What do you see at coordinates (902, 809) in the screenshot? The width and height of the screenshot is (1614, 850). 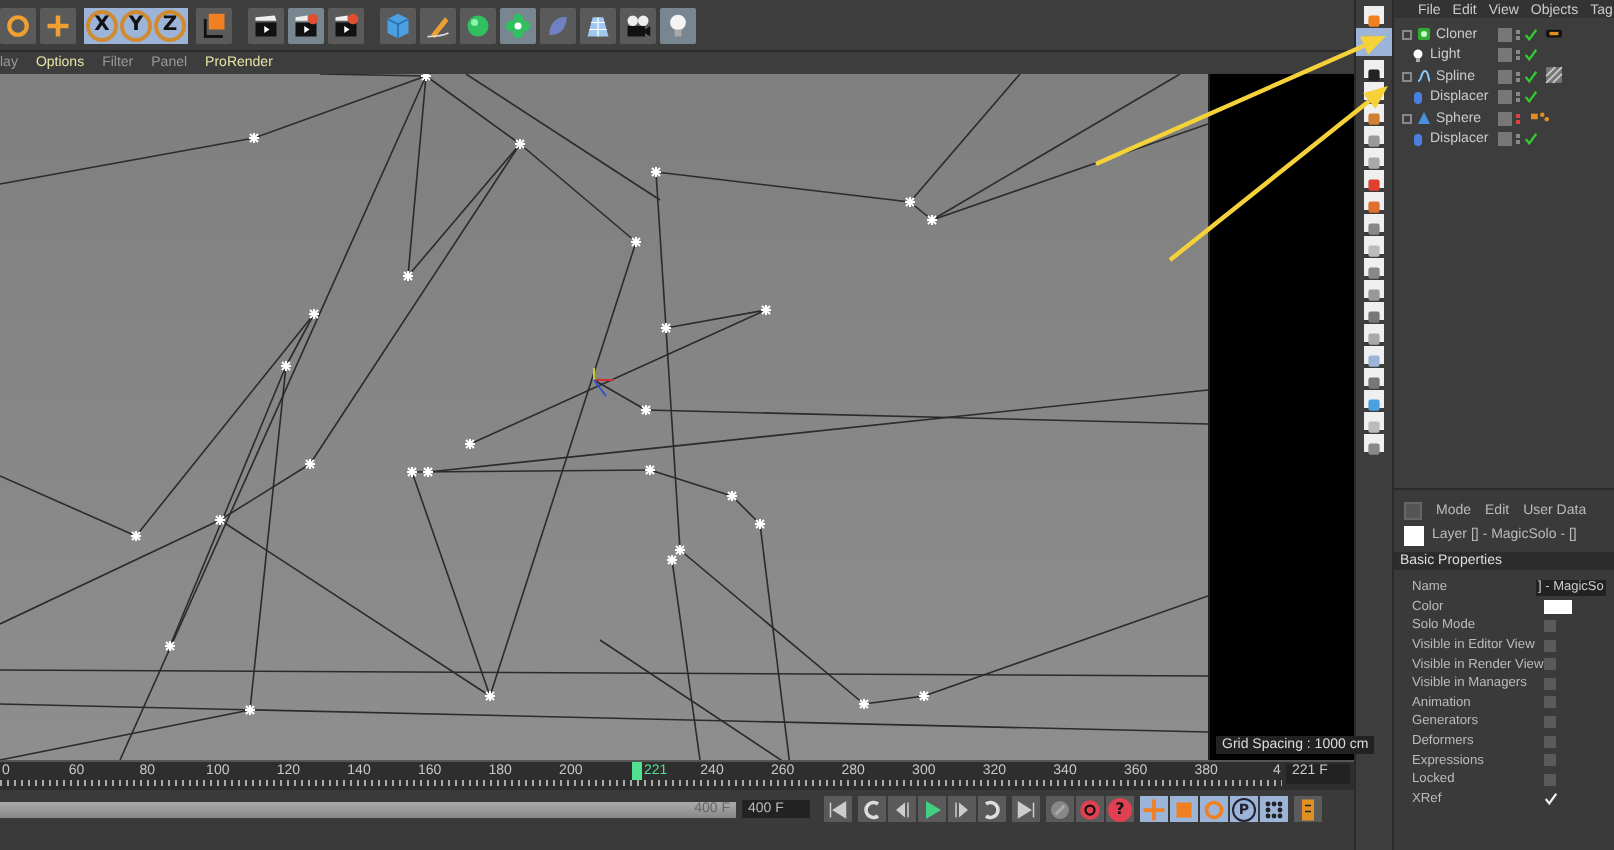 I see `previous-key-icon` at bounding box center [902, 809].